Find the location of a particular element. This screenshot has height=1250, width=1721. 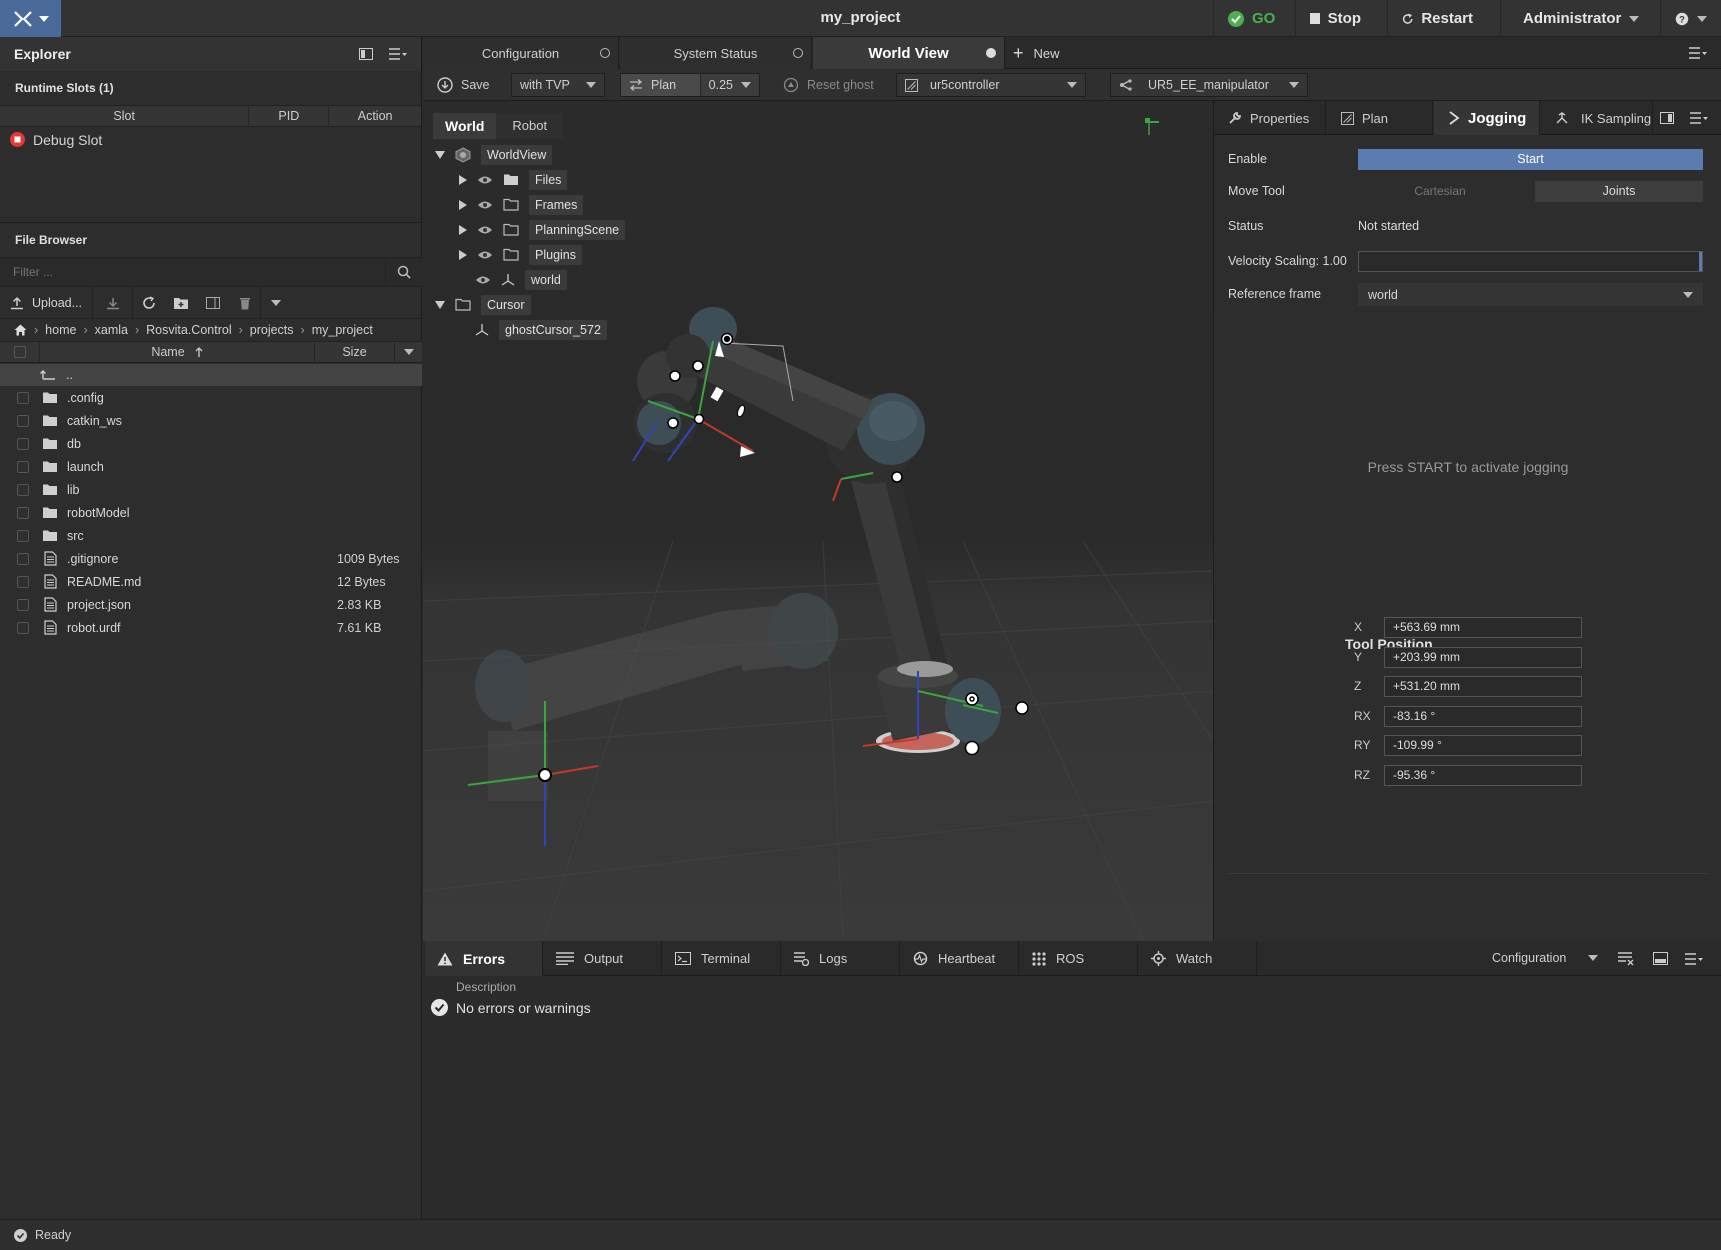

breadcrumb-item: xamla is located at coordinates (111, 330).